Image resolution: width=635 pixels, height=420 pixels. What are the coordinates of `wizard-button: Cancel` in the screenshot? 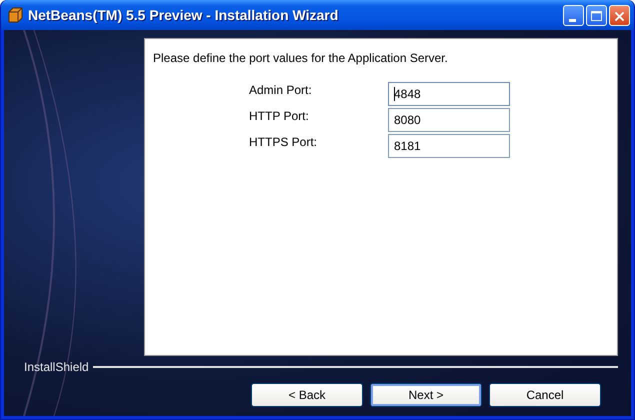 It's located at (545, 395).